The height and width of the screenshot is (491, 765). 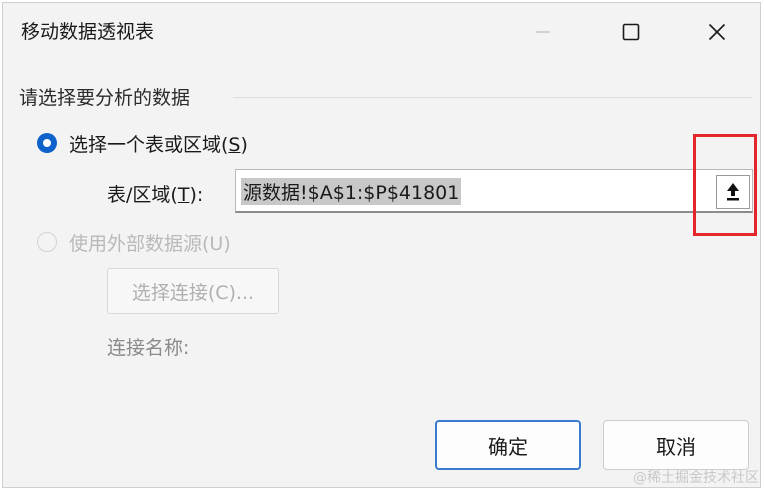 I want to click on close-button, so click(x=717, y=32).